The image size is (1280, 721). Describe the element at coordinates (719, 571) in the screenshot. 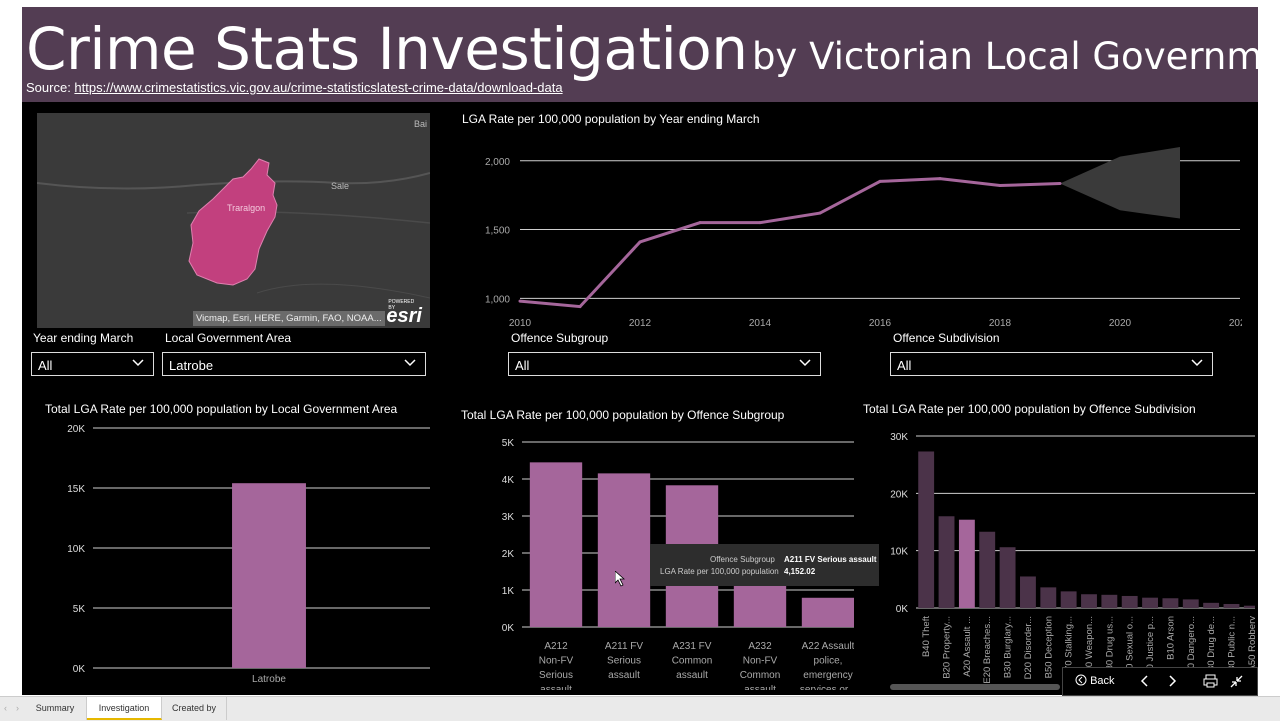

I see `tooltip-key-2: LGA Rate per 100,000 population` at that location.